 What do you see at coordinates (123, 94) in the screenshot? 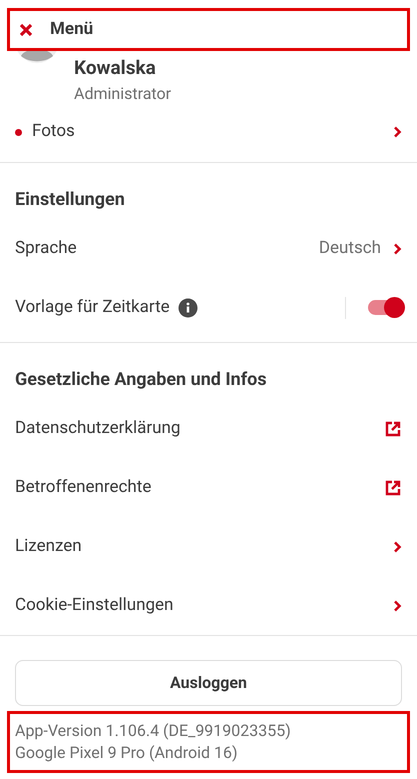
I see `user-role: Administrator` at bounding box center [123, 94].